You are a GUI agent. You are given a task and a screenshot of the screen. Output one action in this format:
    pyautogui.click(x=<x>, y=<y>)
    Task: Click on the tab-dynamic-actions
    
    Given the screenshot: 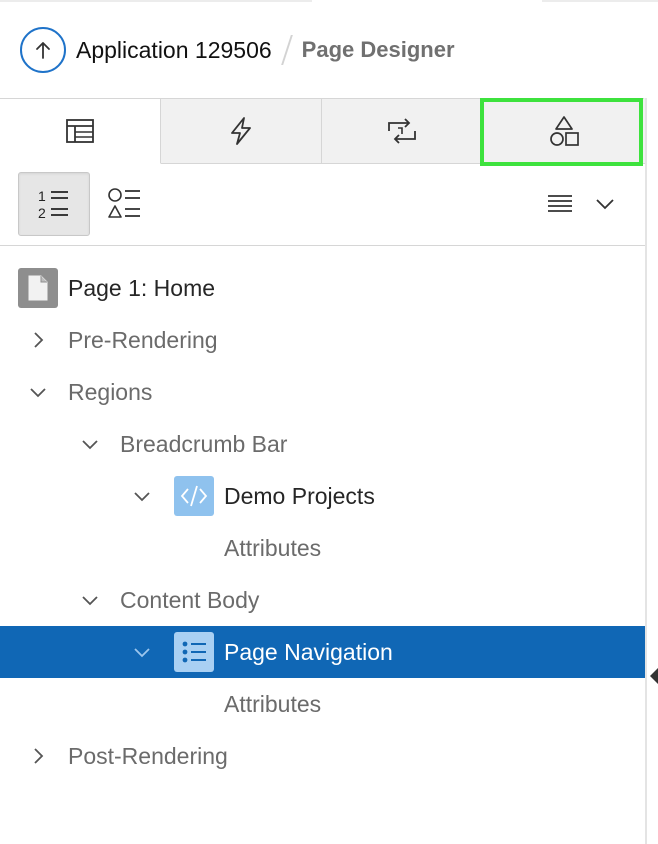 What is the action you would take?
    pyautogui.click(x=241, y=130)
    